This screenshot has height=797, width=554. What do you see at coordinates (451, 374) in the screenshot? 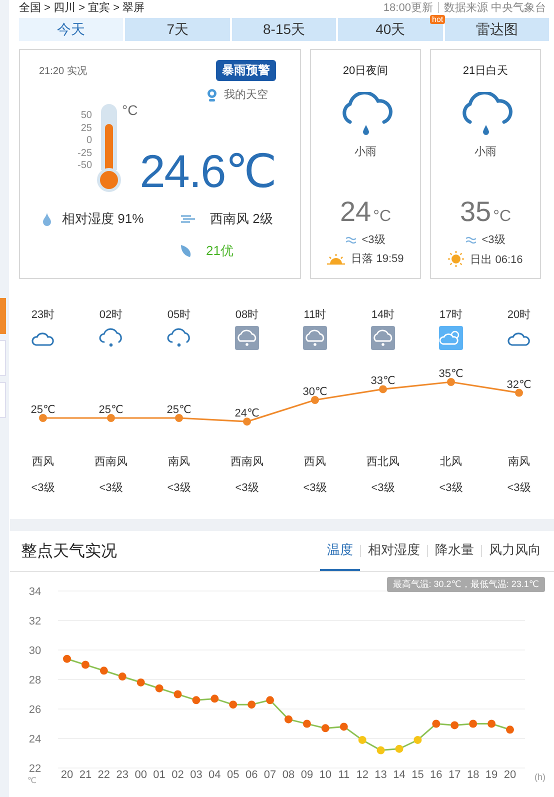
I see `temperature-label: 35℃` at bounding box center [451, 374].